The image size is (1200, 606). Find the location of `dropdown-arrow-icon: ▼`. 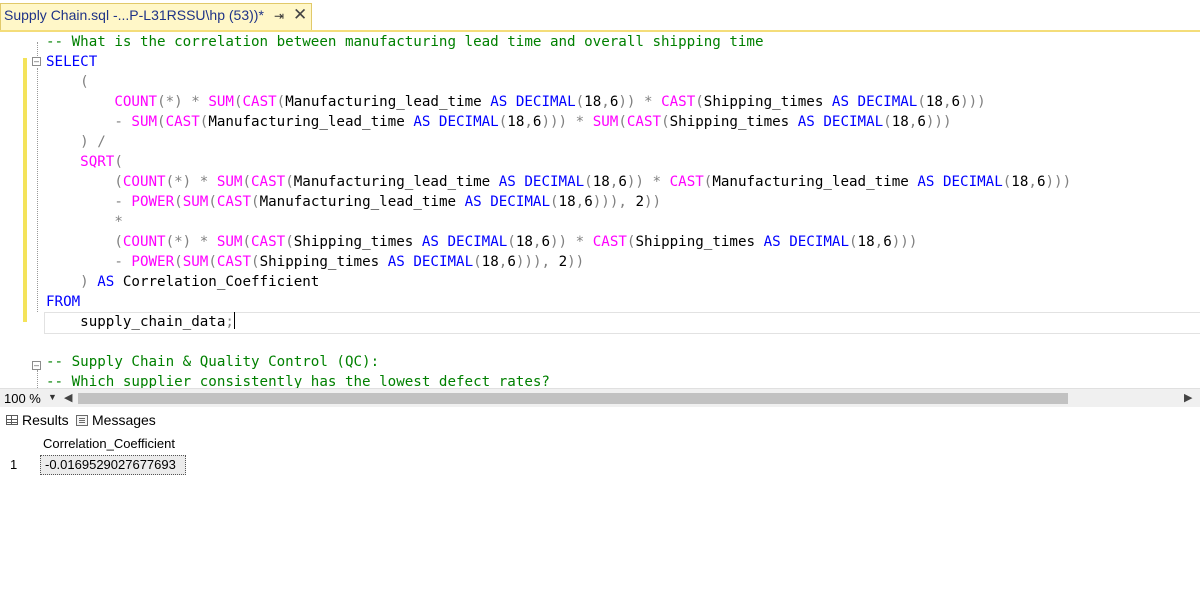

dropdown-arrow-icon: ▼ is located at coordinates (52, 397).